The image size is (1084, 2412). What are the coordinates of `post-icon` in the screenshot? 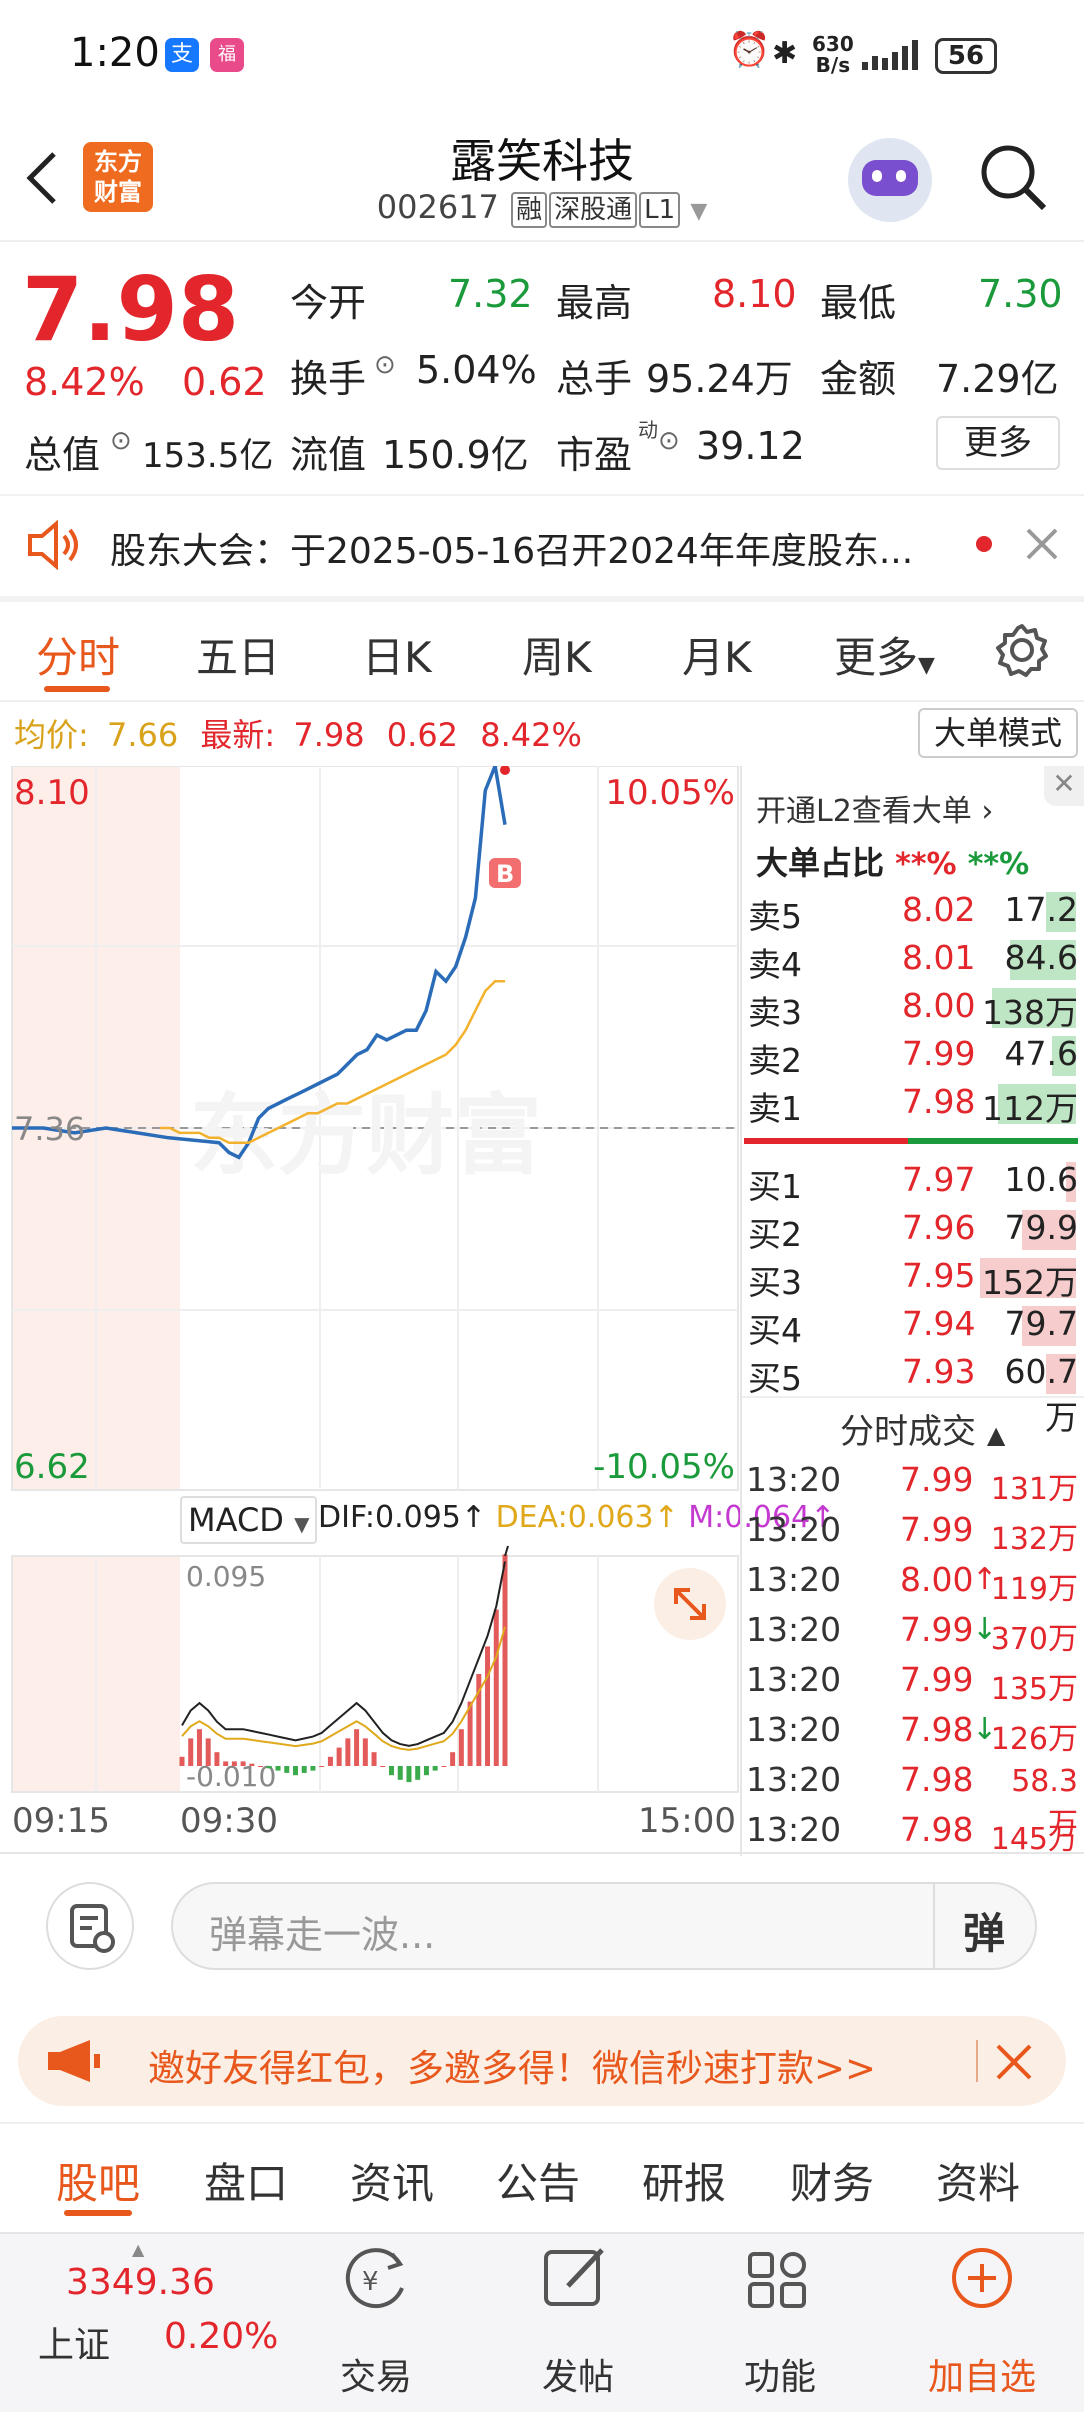 It's located at (578, 2279).